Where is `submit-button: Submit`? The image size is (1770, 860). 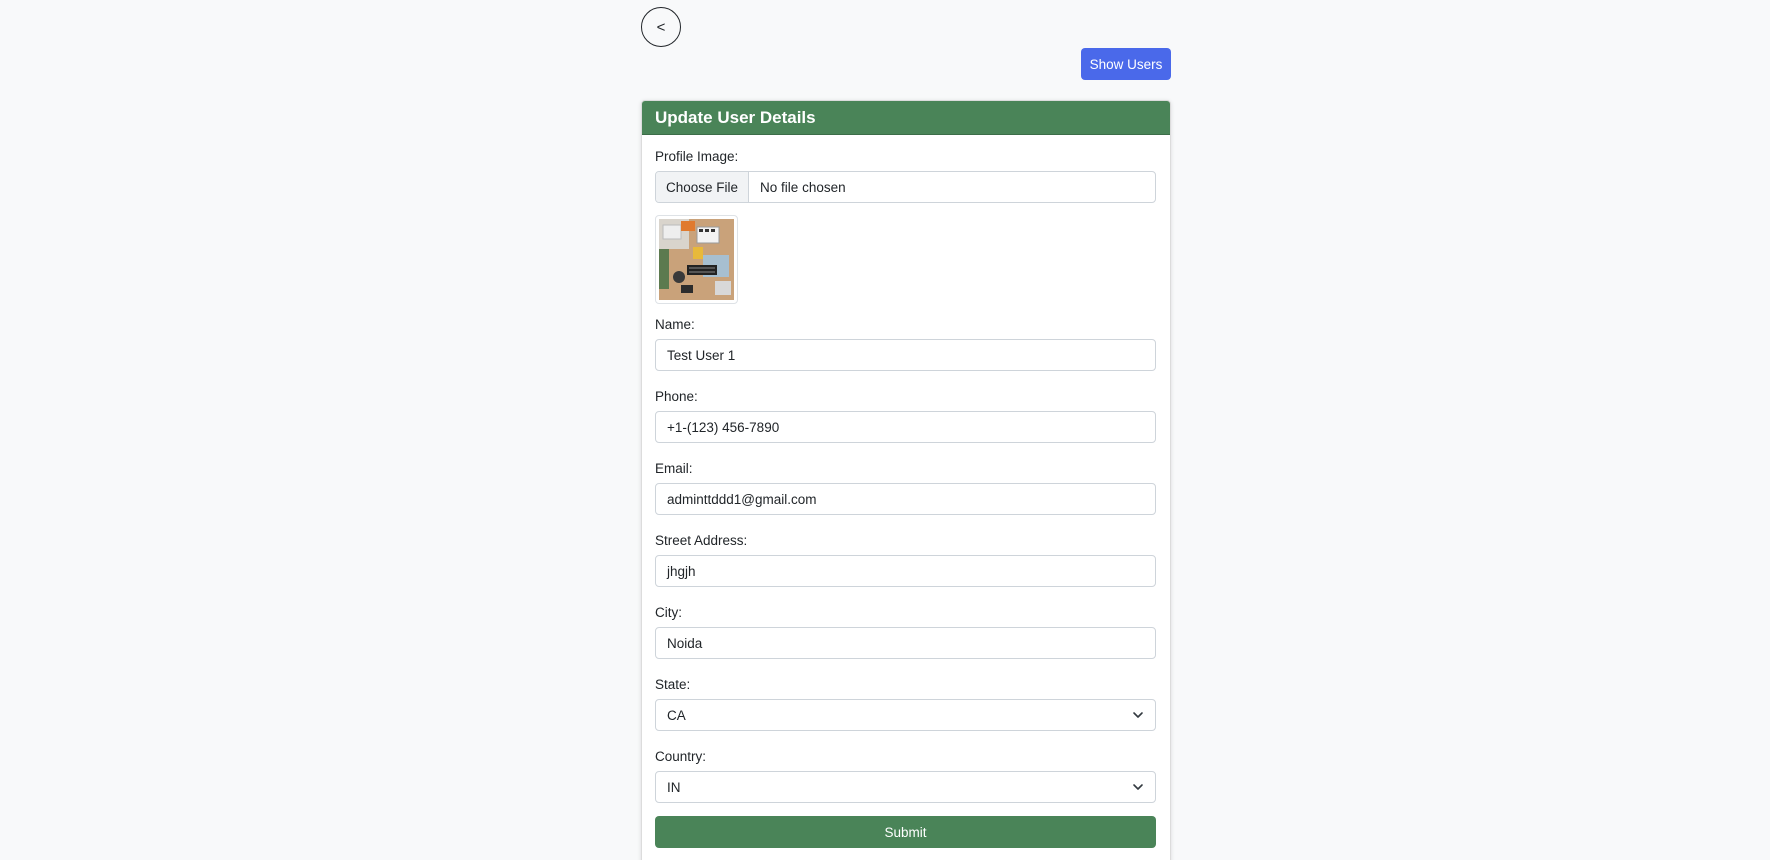 submit-button: Submit is located at coordinates (905, 832).